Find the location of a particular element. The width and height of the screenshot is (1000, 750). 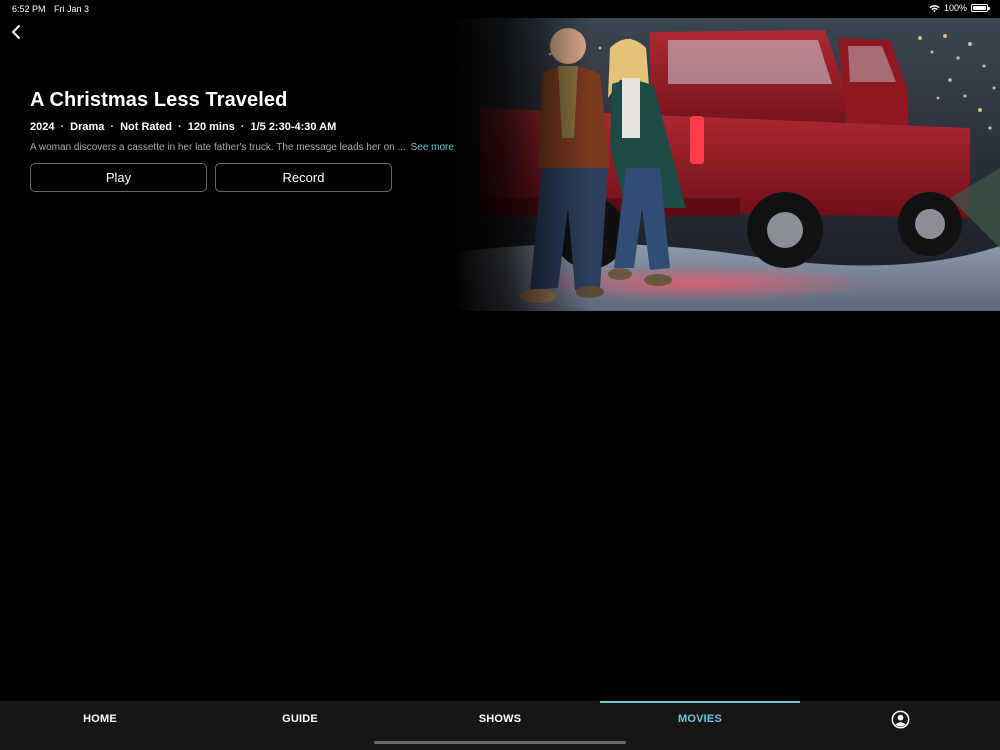

action-buttons: Play Record is located at coordinates (265, 177).